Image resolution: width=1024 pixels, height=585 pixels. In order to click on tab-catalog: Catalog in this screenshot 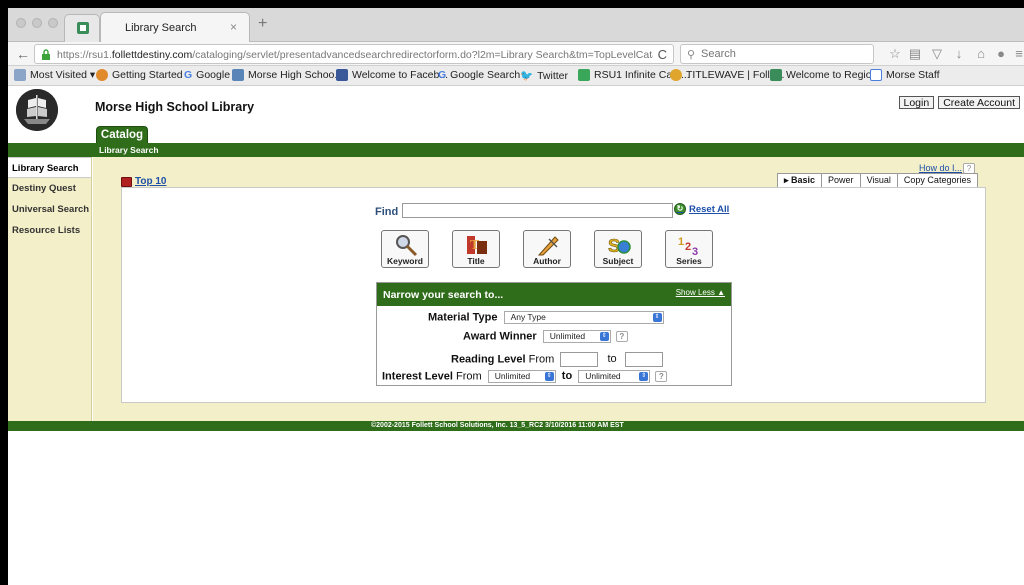, I will do `click(122, 135)`.